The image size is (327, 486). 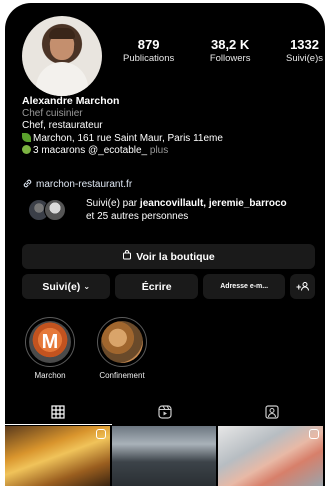 I want to click on following-button: Suivi(e) ⌄, so click(x=66, y=286).